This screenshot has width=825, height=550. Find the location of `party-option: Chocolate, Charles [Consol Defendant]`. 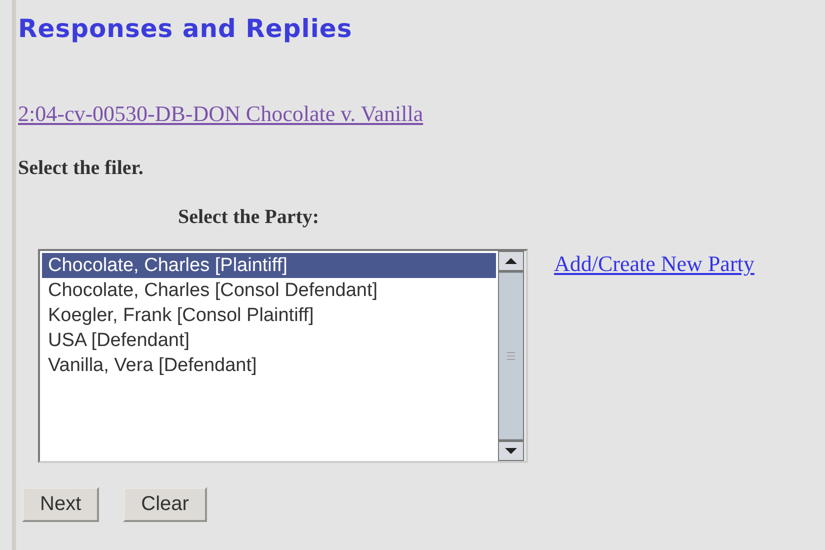

party-option: Chocolate, Charles [Consol Defendant] is located at coordinates (269, 290).